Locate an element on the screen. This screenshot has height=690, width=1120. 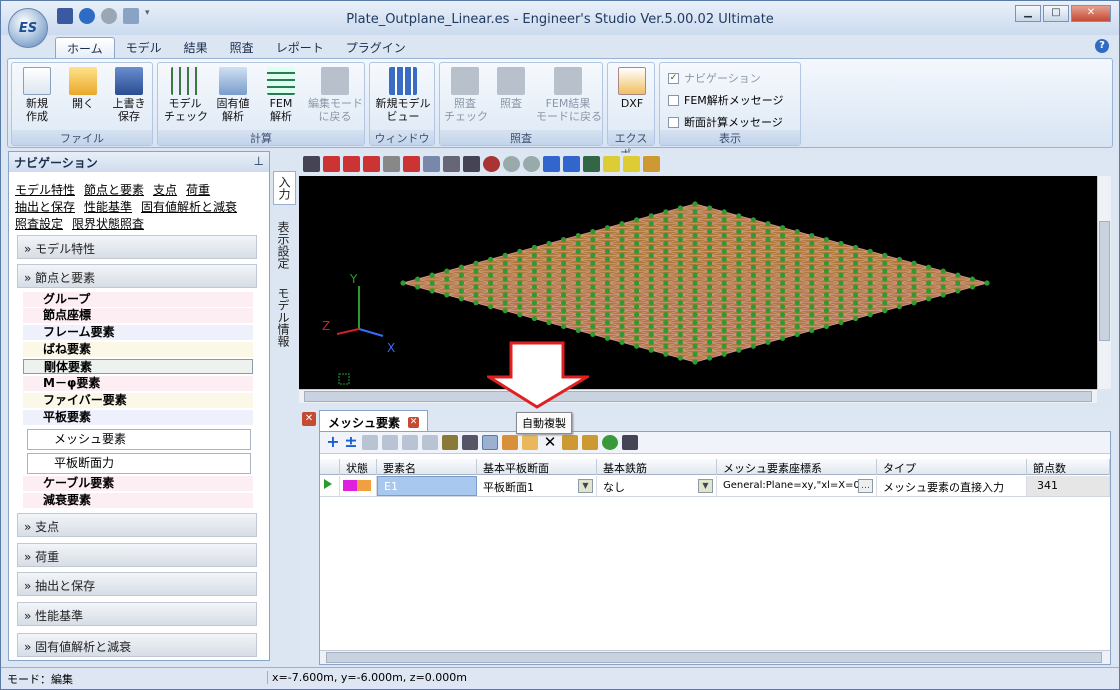
zoom-out-icon is located at coordinates (431, 164).